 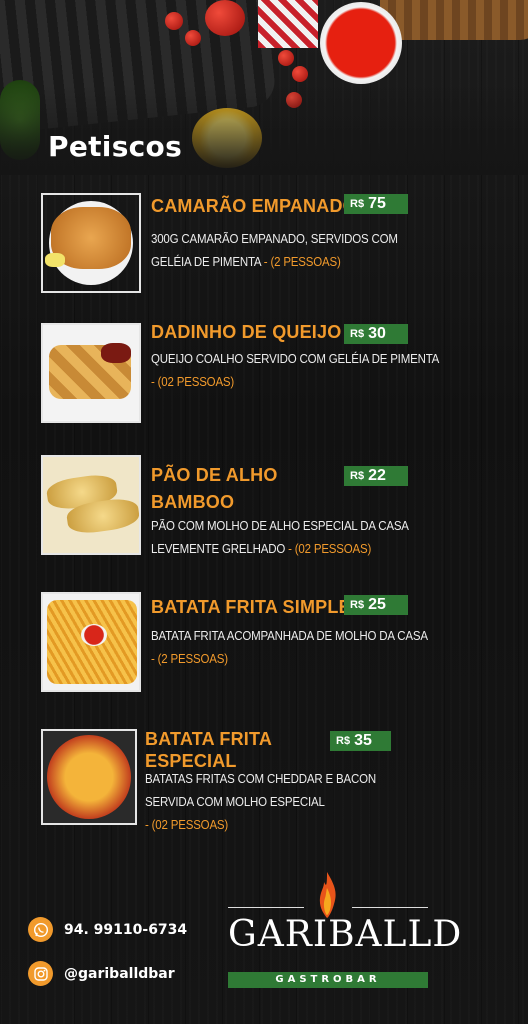 What do you see at coordinates (376, 476) in the screenshot?
I see `price-tag: R$ 22` at bounding box center [376, 476].